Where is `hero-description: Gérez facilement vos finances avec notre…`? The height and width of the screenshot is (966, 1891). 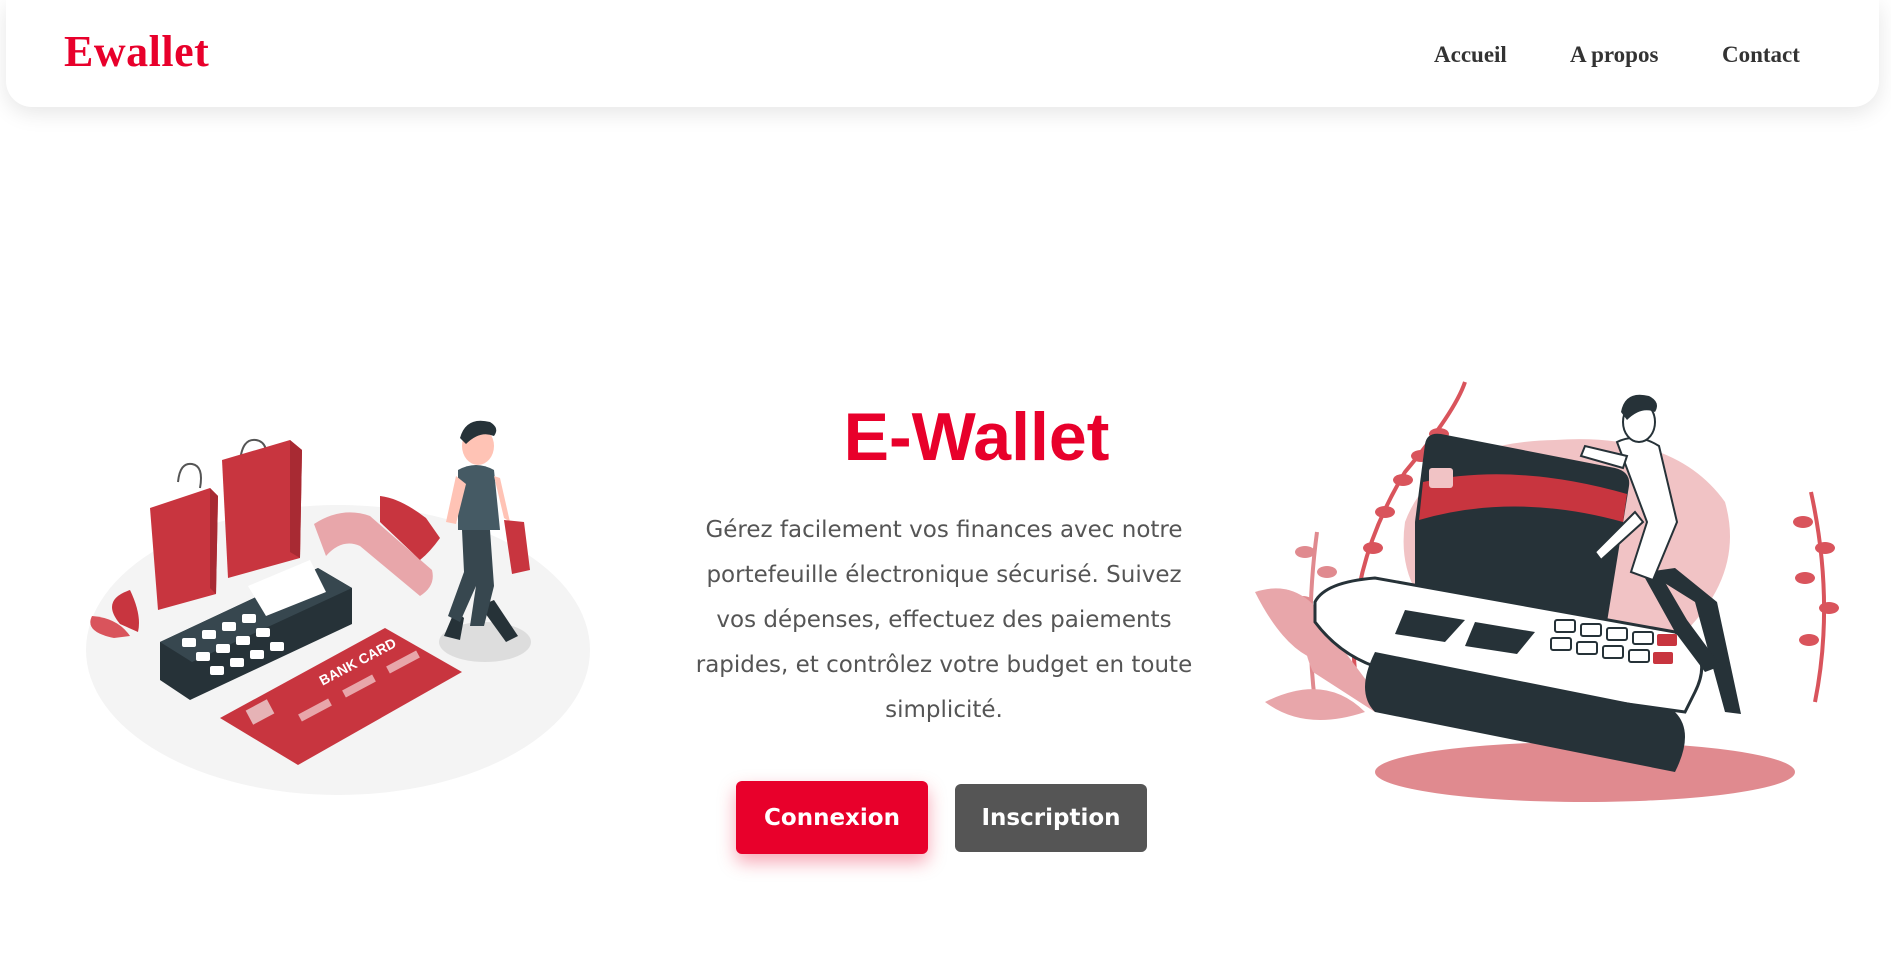 hero-description: Gérez facilement vos finances avec notre… is located at coordinates (944, 620).